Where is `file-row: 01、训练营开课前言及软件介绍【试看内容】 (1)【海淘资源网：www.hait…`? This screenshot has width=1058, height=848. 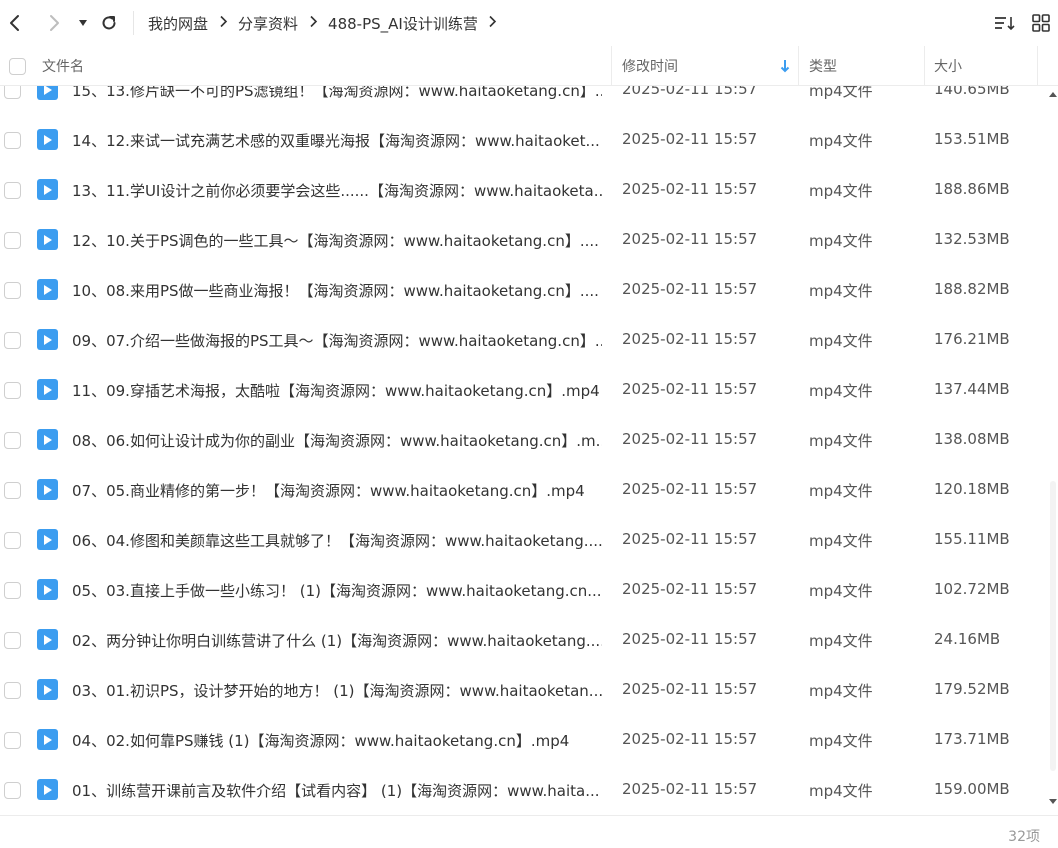 file-row: 01、训练营开课前言及软件介绍【试看内容】 (1)【海淘资源网：www.hait… is located at coordinates (524, 790).